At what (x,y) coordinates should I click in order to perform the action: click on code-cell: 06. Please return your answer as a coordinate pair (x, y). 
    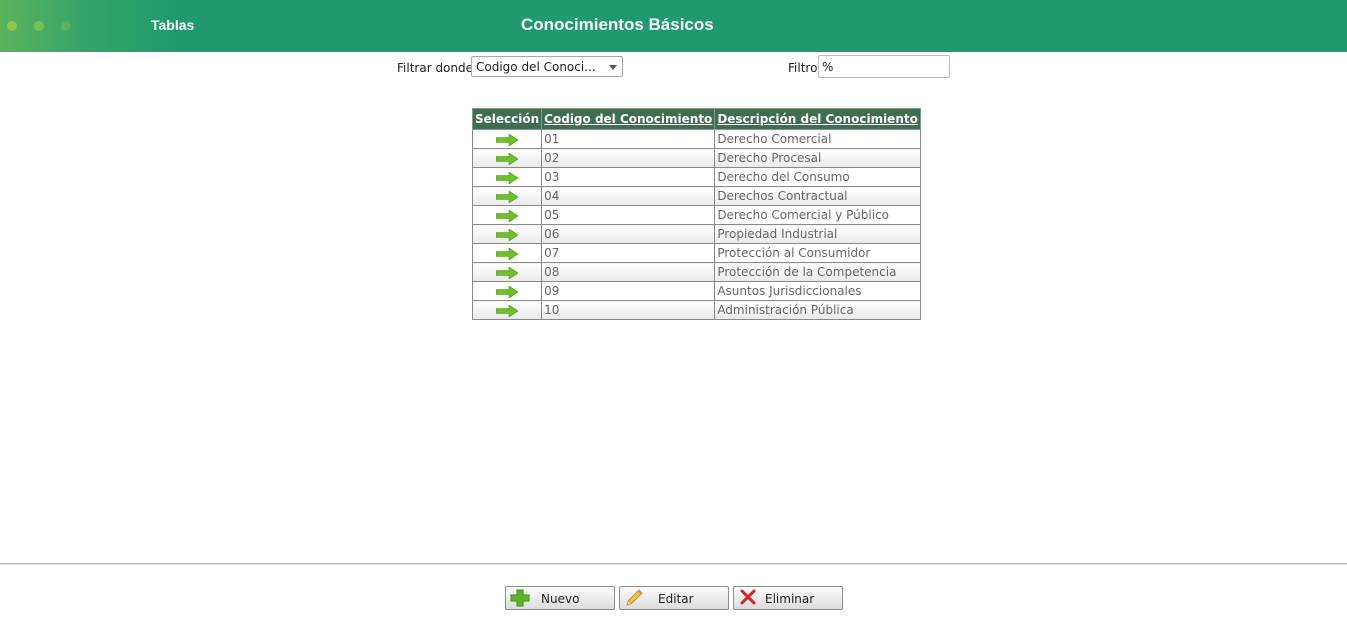
    Looking at the image, I should click on (628, 234).